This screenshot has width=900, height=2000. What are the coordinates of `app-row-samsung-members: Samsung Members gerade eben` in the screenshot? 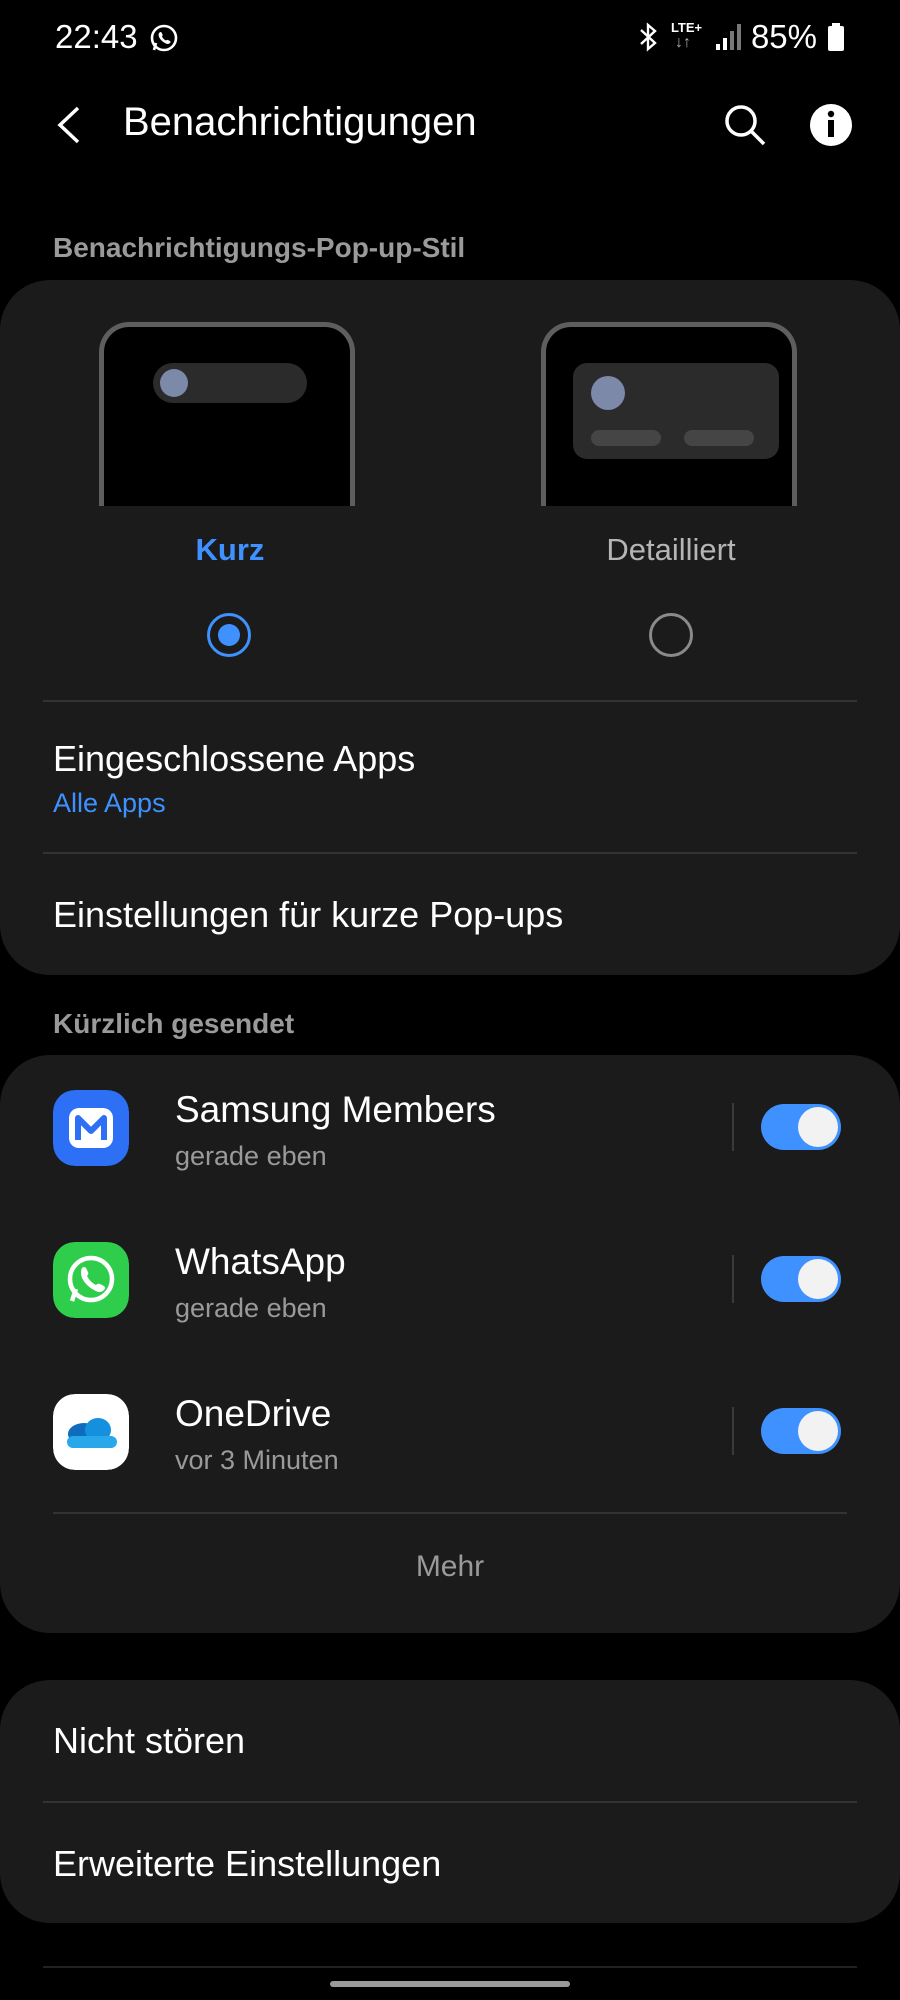 It's located at (450, 1131).